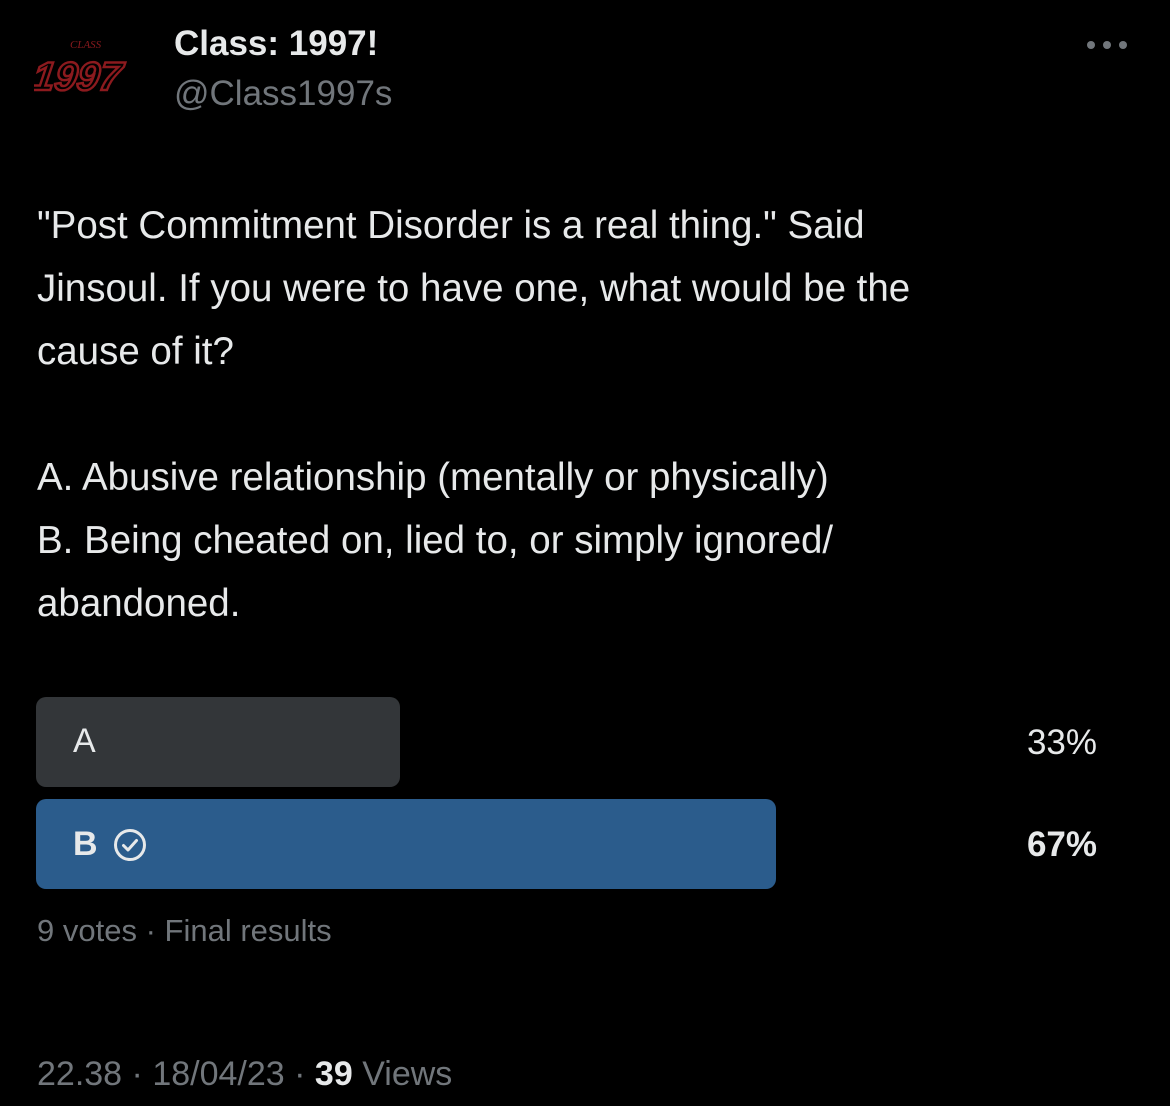 The height and width of the screenshot is (1106, 1170). What do you see at coordinates (129, 844) in the screenshot?
I see `check-circle-icon` at bounding box center [129, 844].